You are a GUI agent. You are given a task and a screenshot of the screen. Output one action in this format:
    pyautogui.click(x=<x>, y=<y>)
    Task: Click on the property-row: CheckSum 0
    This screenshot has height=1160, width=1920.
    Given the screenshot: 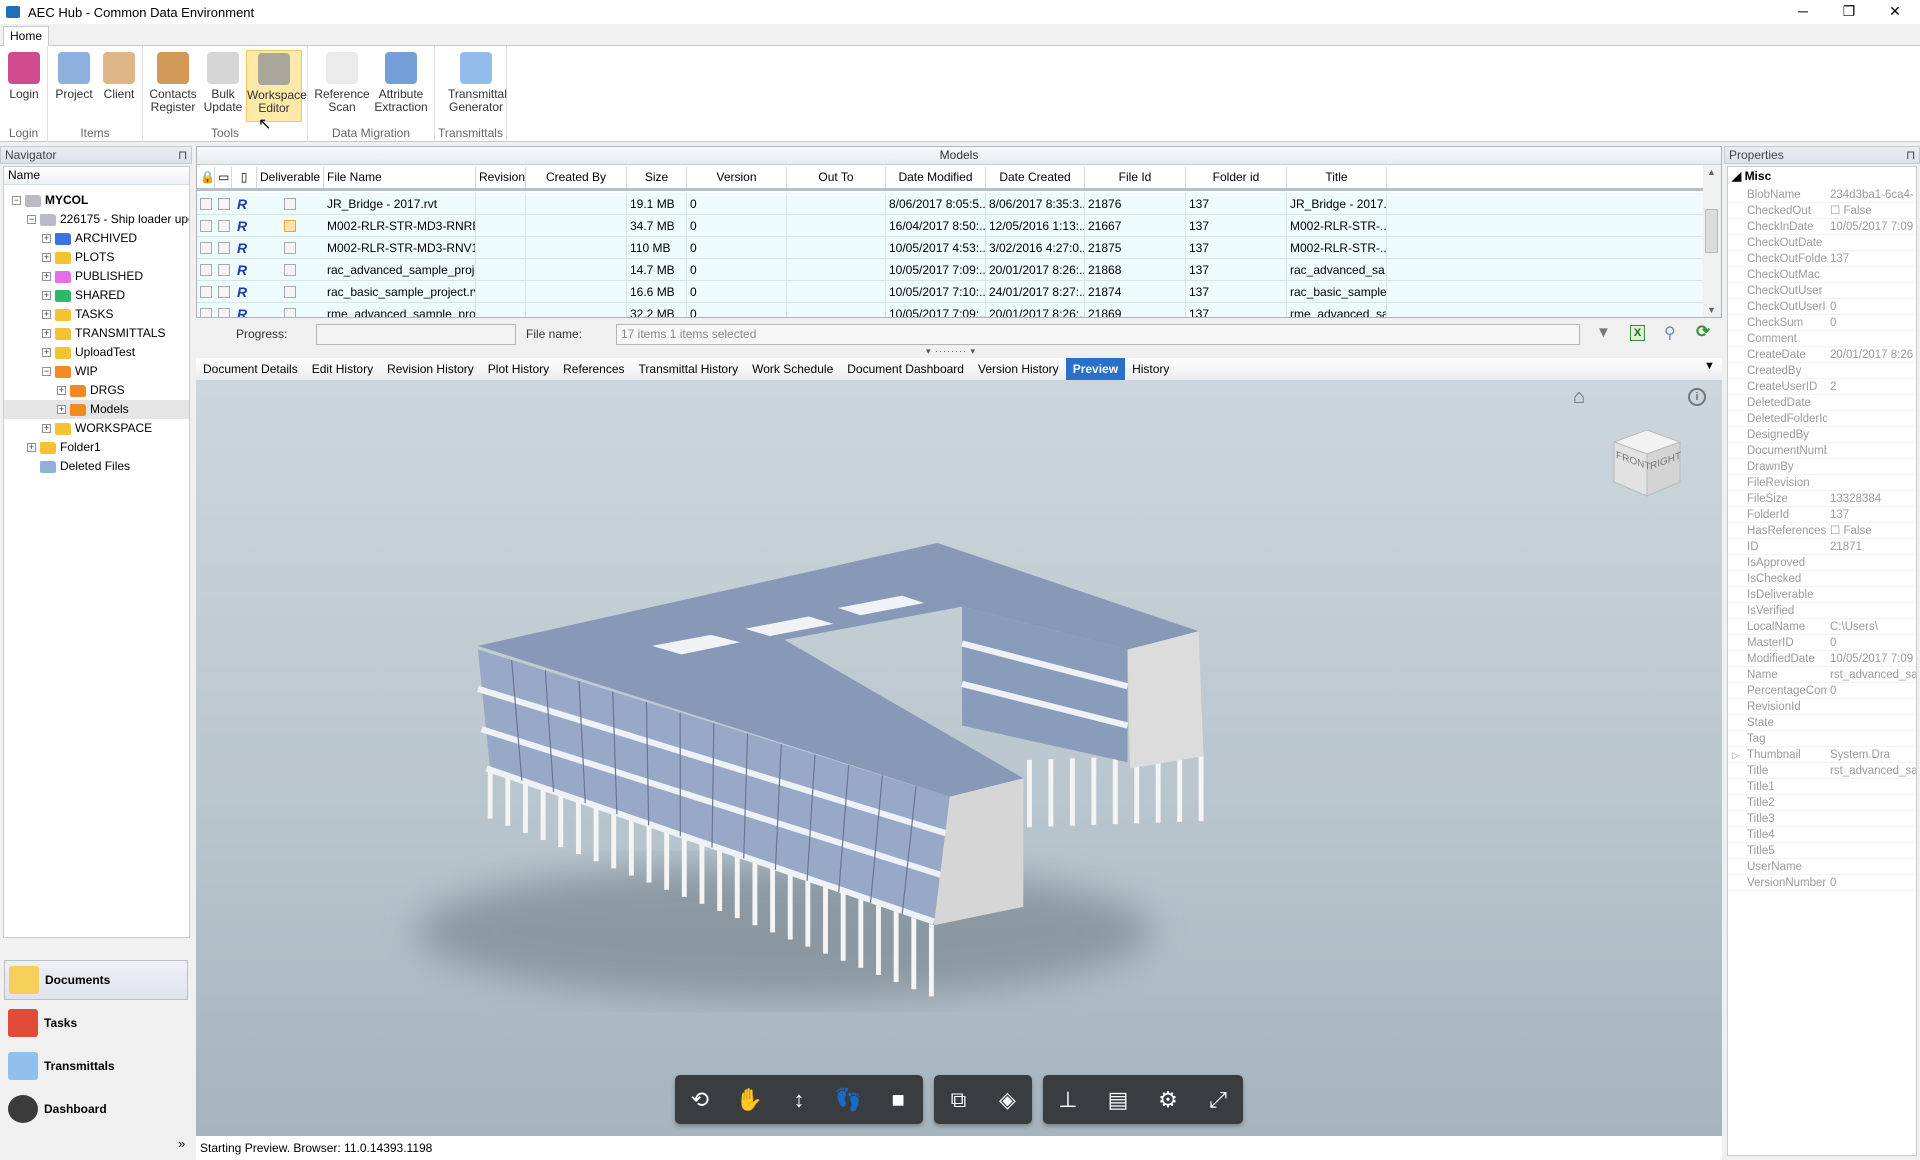 What is the action you would take?
    pyautogui.click(x=1822, y=323)
    